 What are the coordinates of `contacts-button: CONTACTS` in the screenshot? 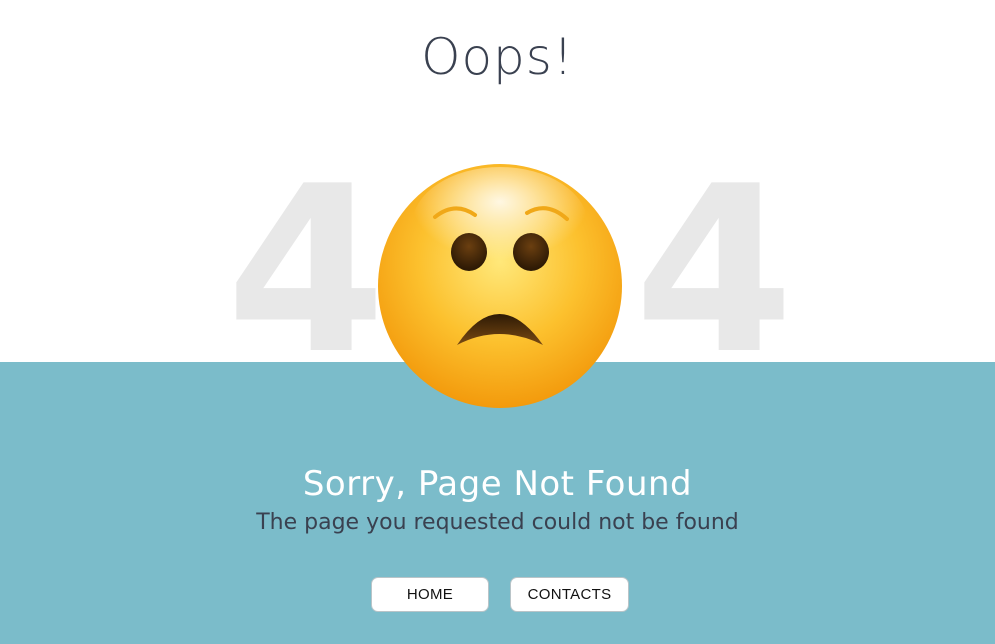 It's located at (569, 594).